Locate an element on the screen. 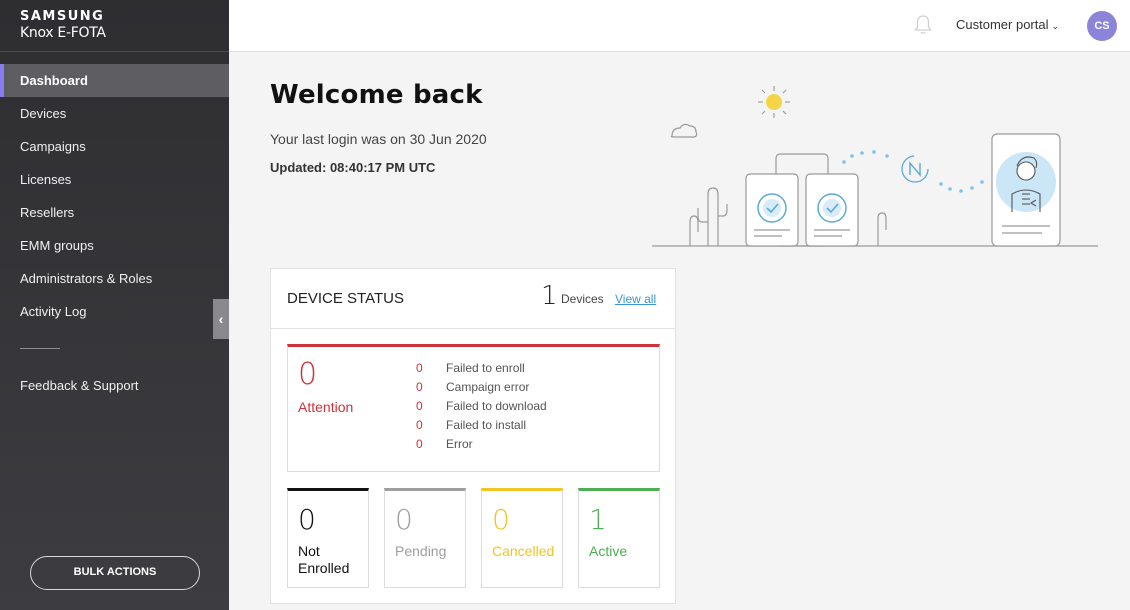  brand-line-2: Knox E-FOTA is located at coordinates (63, 33).